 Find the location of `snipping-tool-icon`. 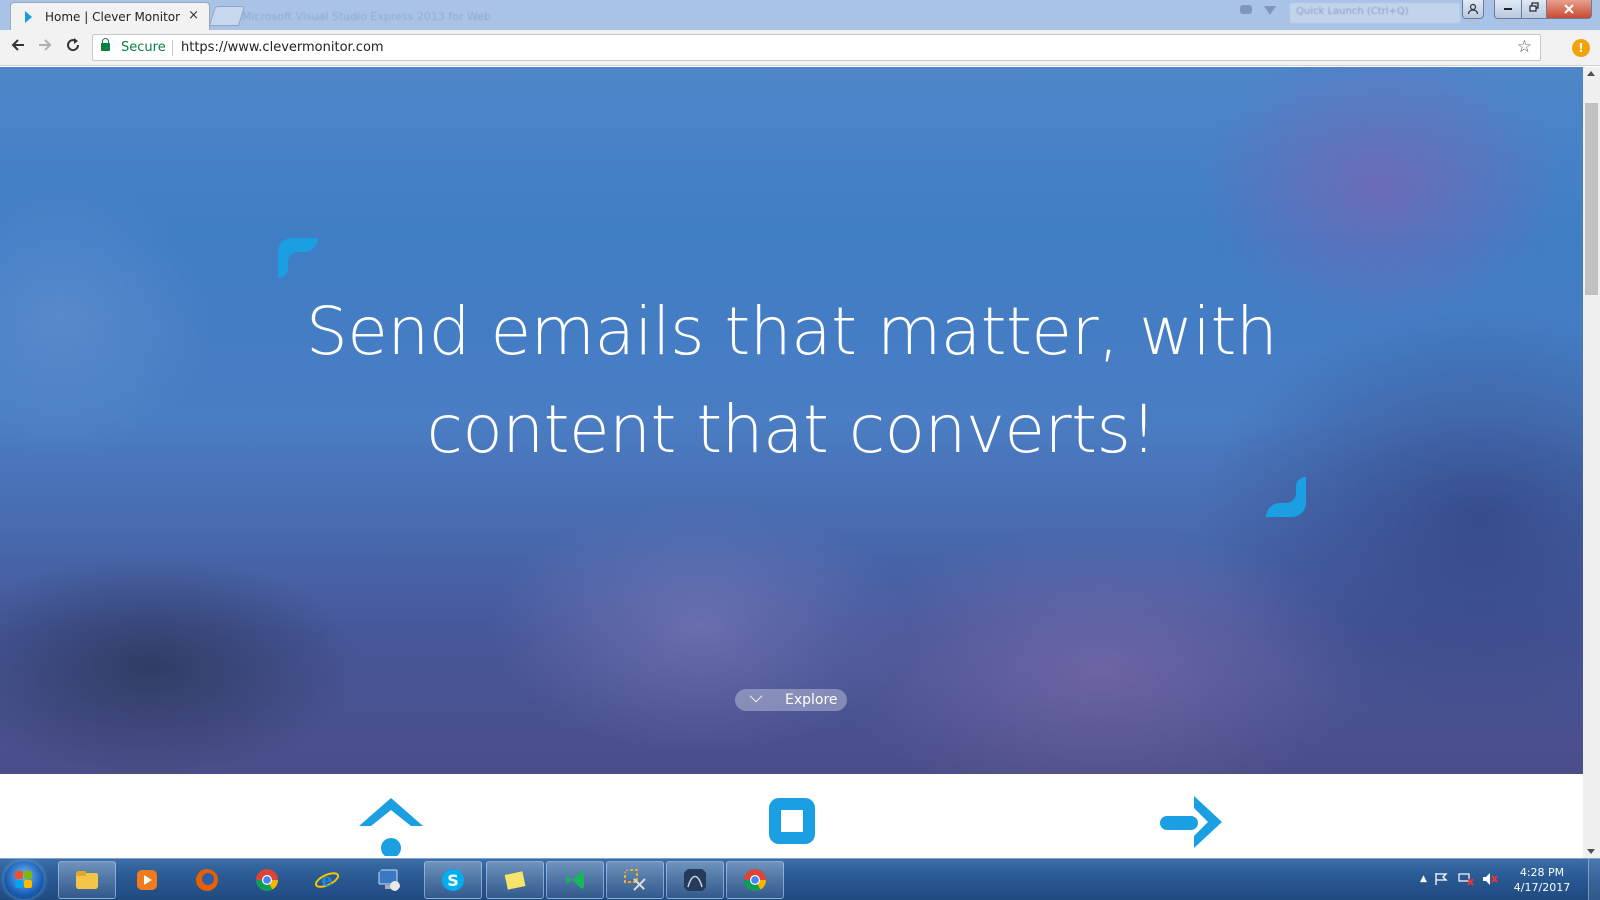

snipping-tool-icon is located at coordinates (635, 880).